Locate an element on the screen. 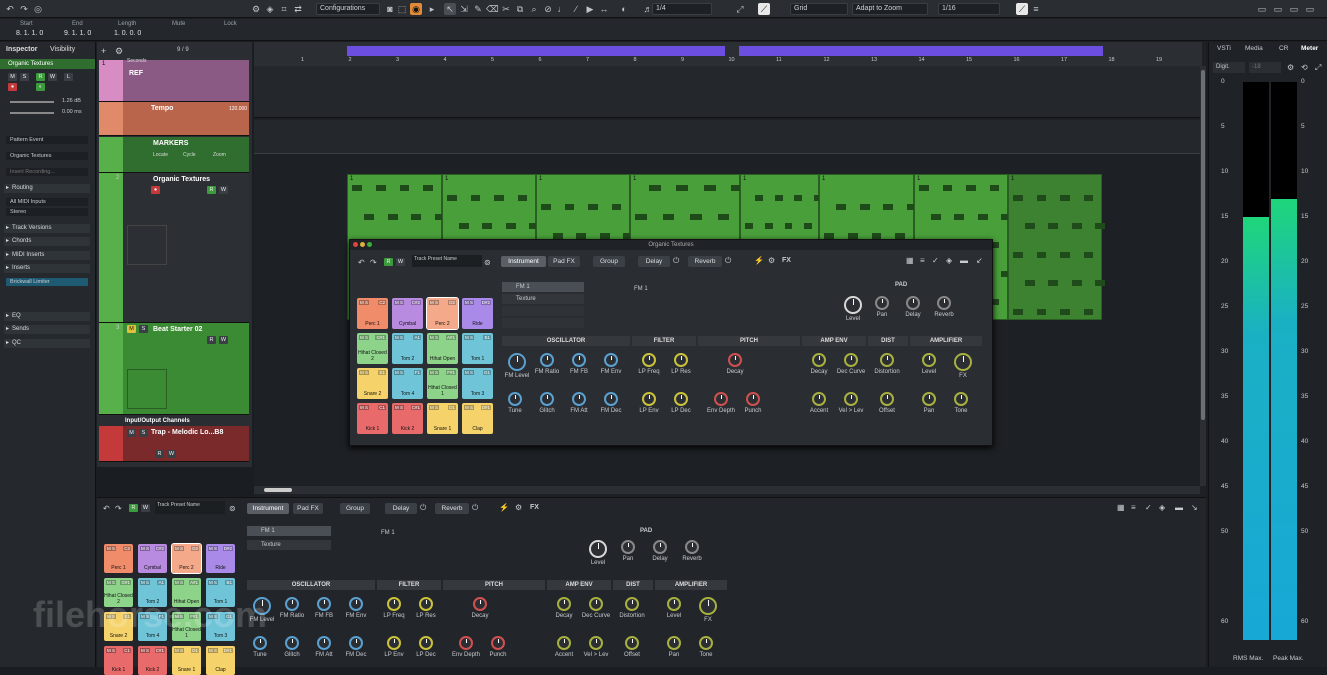  marker-icon: ⌗ is located at coordinates (284, 9).